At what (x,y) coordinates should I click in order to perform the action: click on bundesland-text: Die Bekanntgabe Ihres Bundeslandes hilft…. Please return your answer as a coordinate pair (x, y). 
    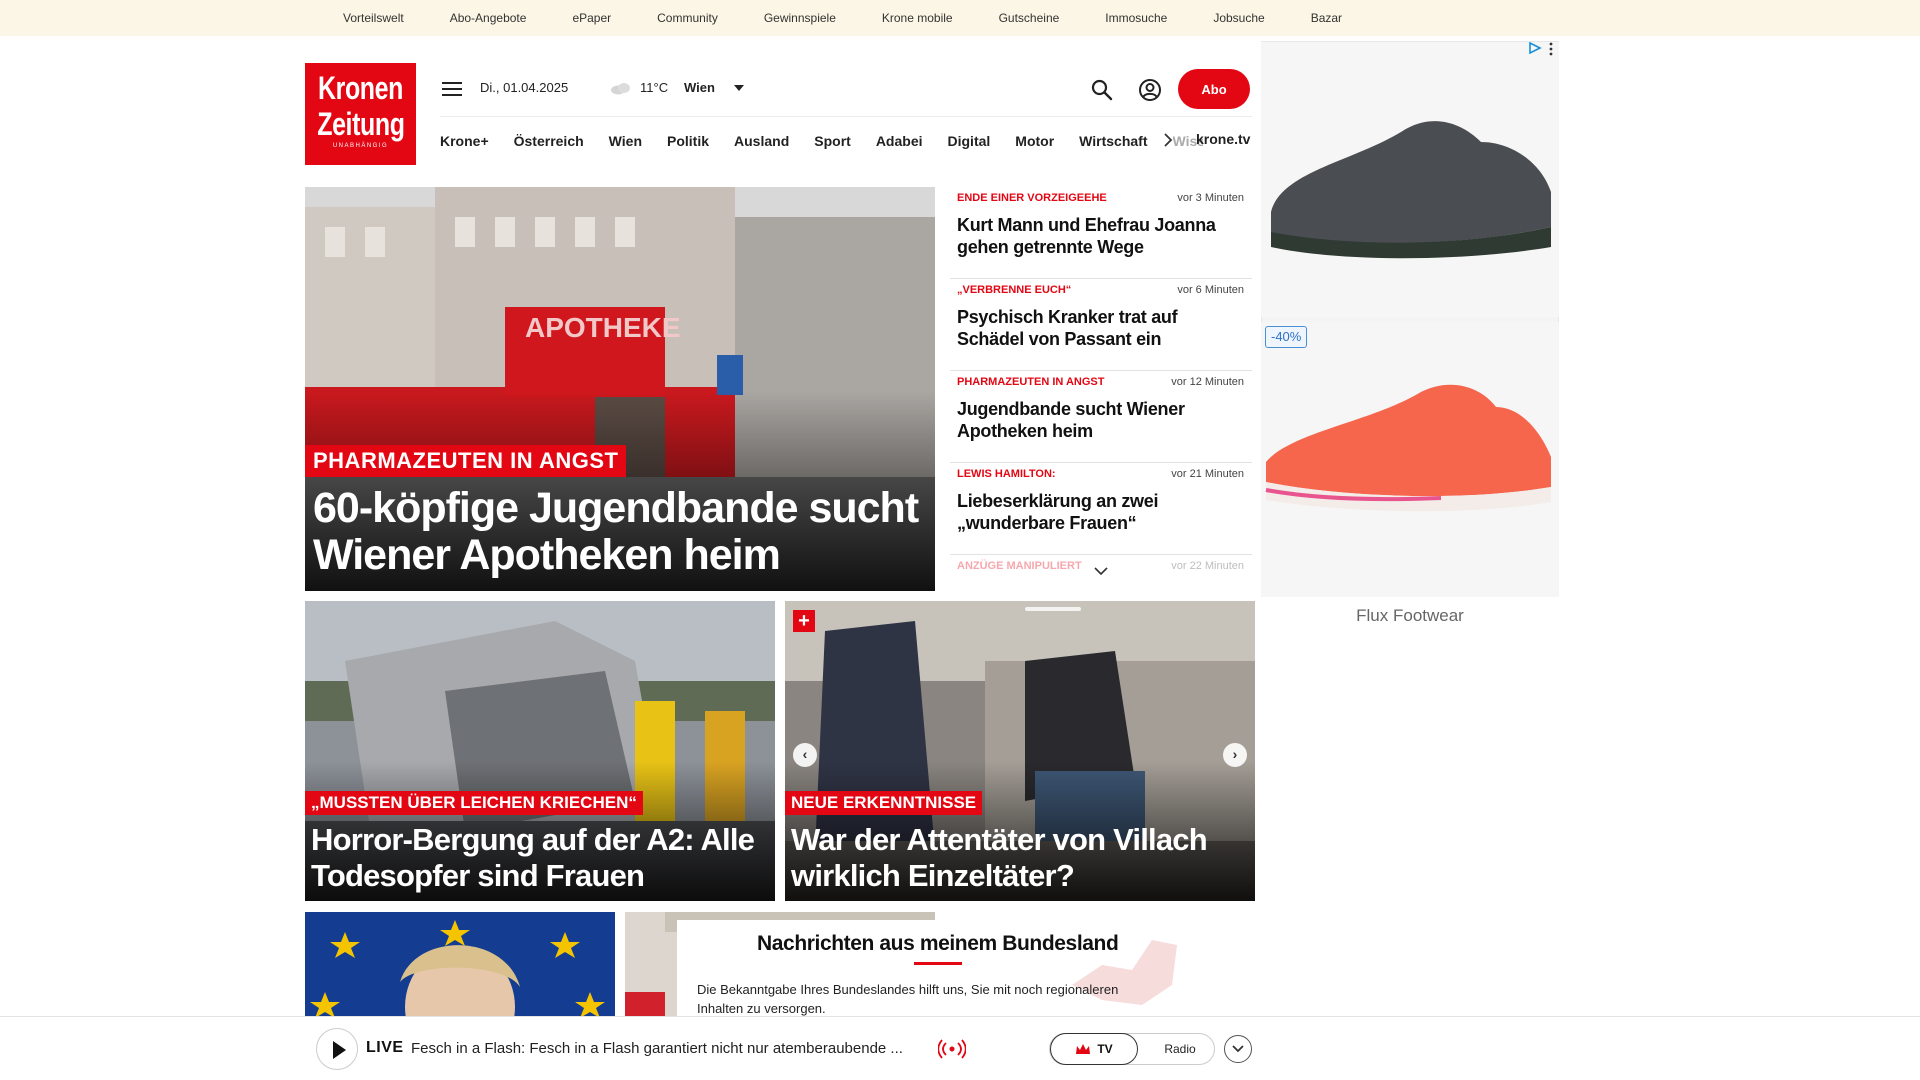
    Looking at the image, I should click on (908, 999).